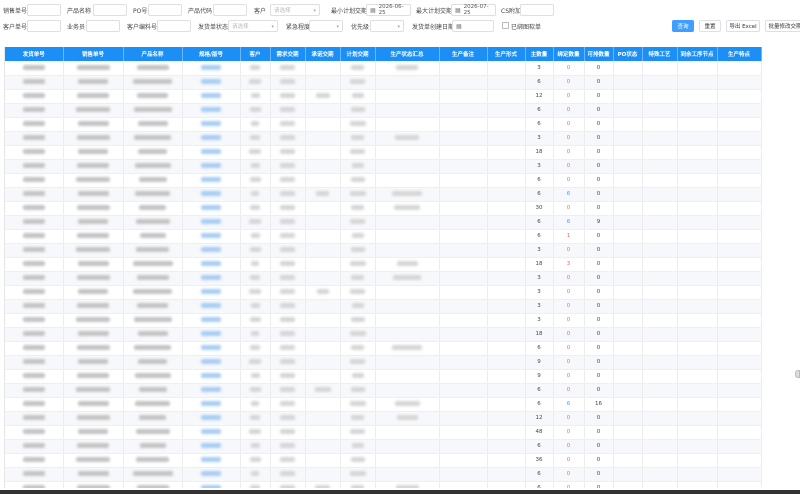  What do you see at coordinates (383, 404) in the screenshot?
I see `table-row: 6 6 16` at bounding box center [383, 404].